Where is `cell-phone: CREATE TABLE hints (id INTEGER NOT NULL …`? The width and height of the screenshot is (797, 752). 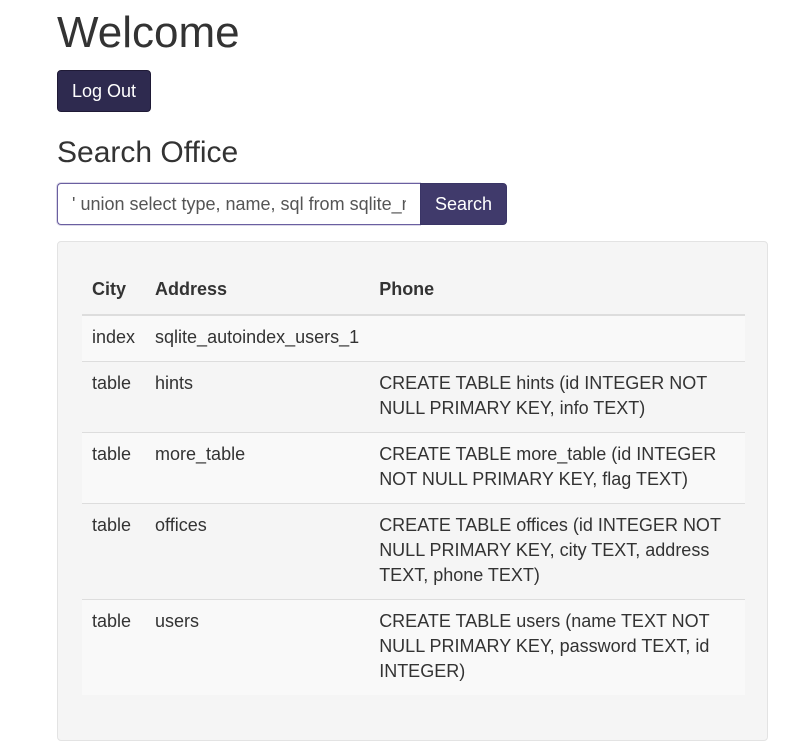 cell-phone: CREATE TABLE hints (id INTEGER NOT NULL … is located at coordinates (557, 397).